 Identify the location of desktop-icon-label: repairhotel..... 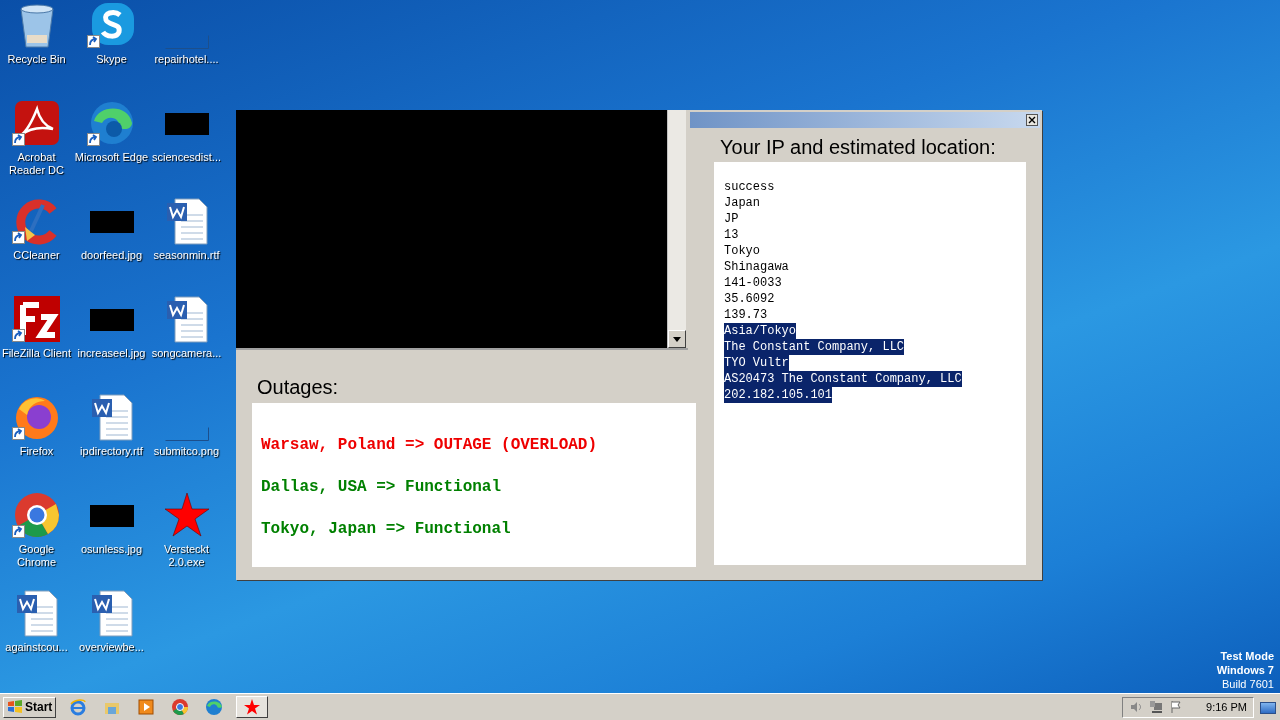
(186, 59).